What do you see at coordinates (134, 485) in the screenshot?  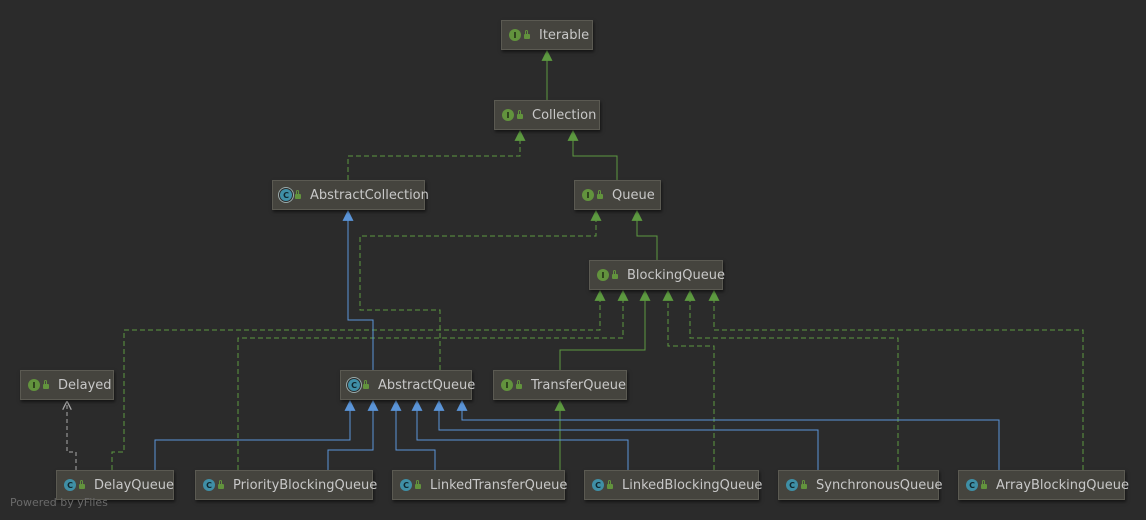 I see `node-label: DelayQueue` at bounding box center [134, 485].